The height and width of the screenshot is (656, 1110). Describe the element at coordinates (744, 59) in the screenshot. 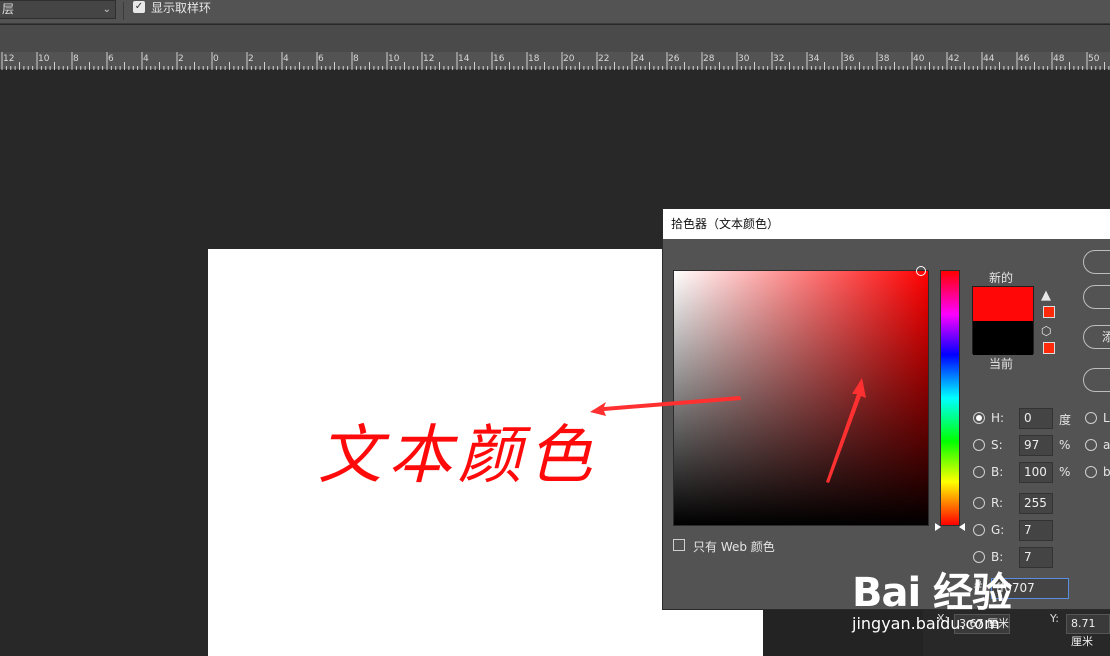

I see `ruler-label: 30` at that location.